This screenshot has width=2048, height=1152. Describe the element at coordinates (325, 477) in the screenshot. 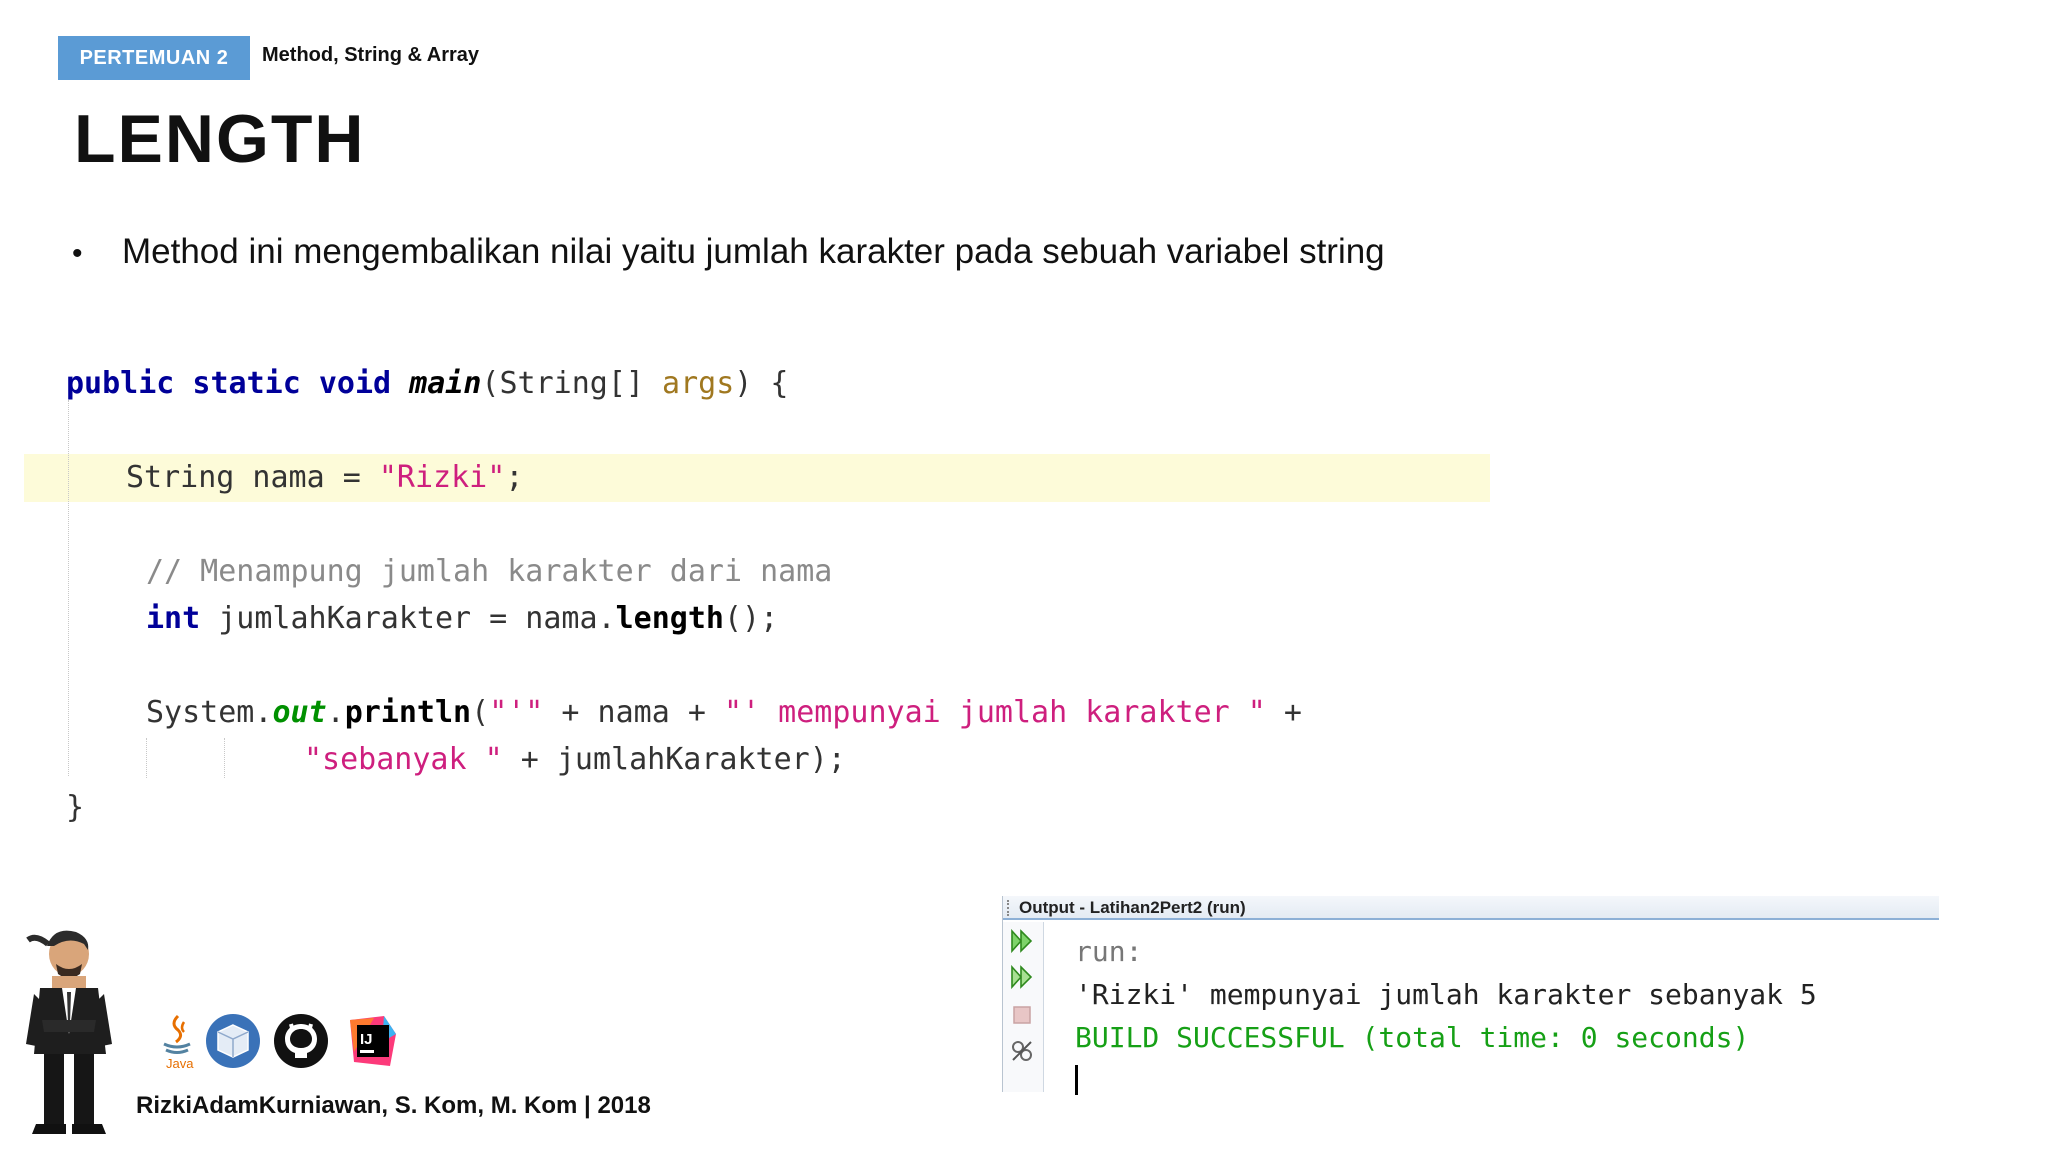

I see `code-line-2: String nama = "Rizki";` at that location.